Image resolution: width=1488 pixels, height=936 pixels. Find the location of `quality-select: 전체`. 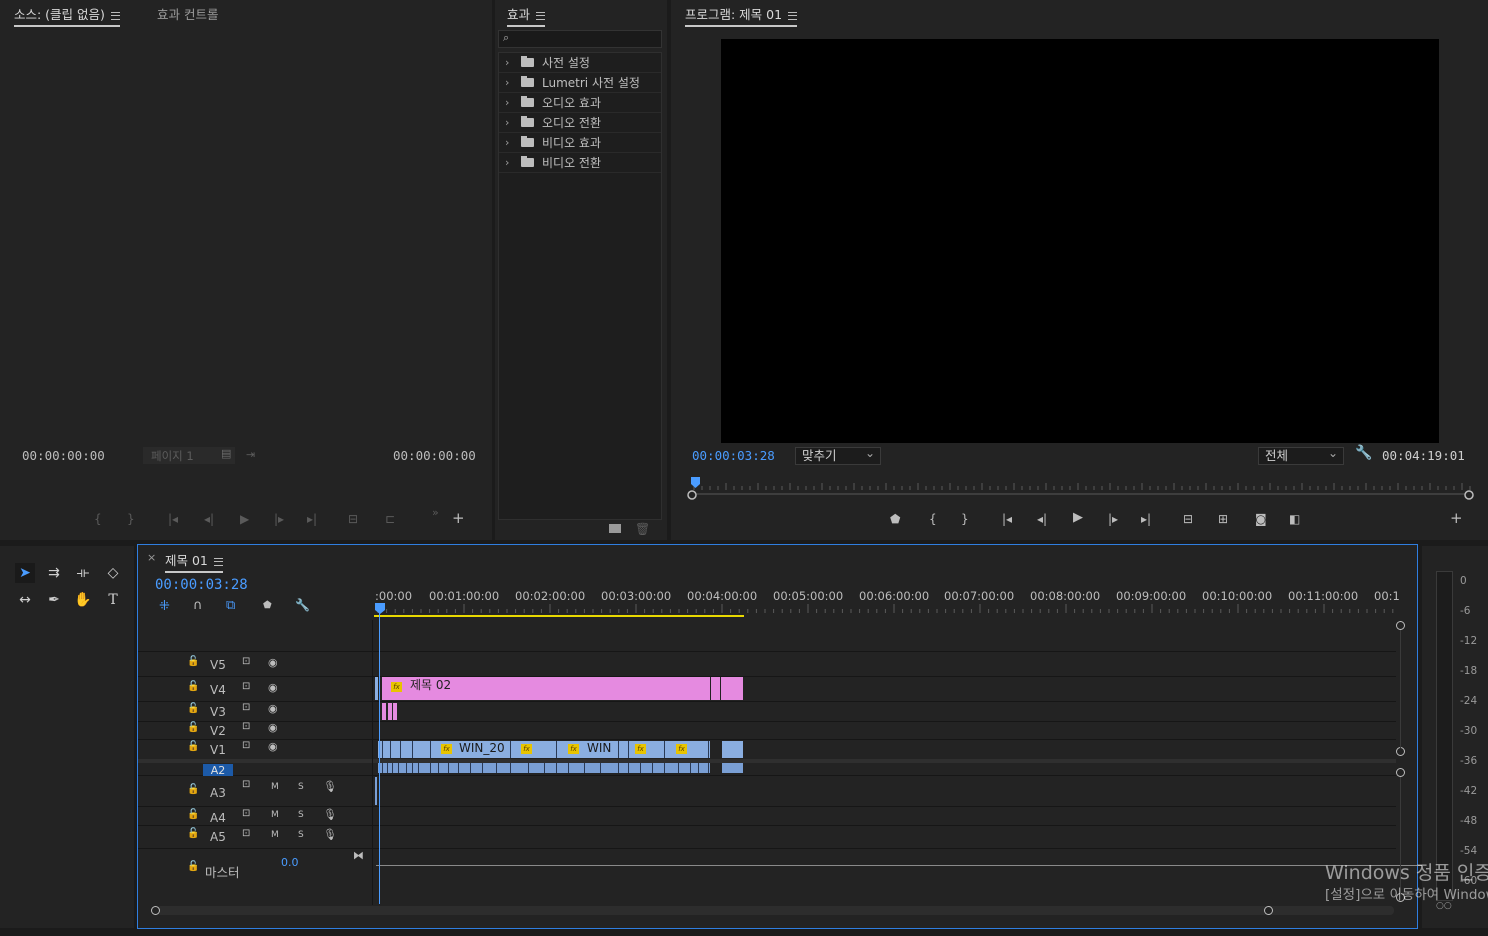

quality-select: 전체 is located at coordinates (1301, 455).